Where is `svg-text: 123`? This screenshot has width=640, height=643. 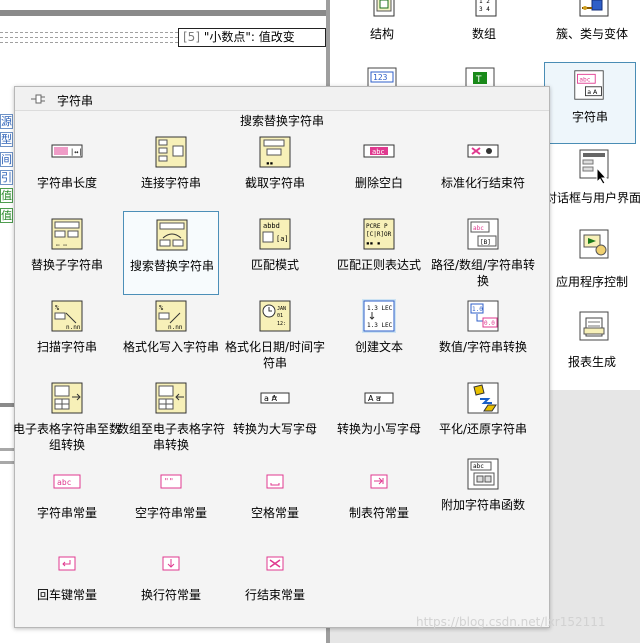 svg-text: 123 is located at coordinates (380, 77).